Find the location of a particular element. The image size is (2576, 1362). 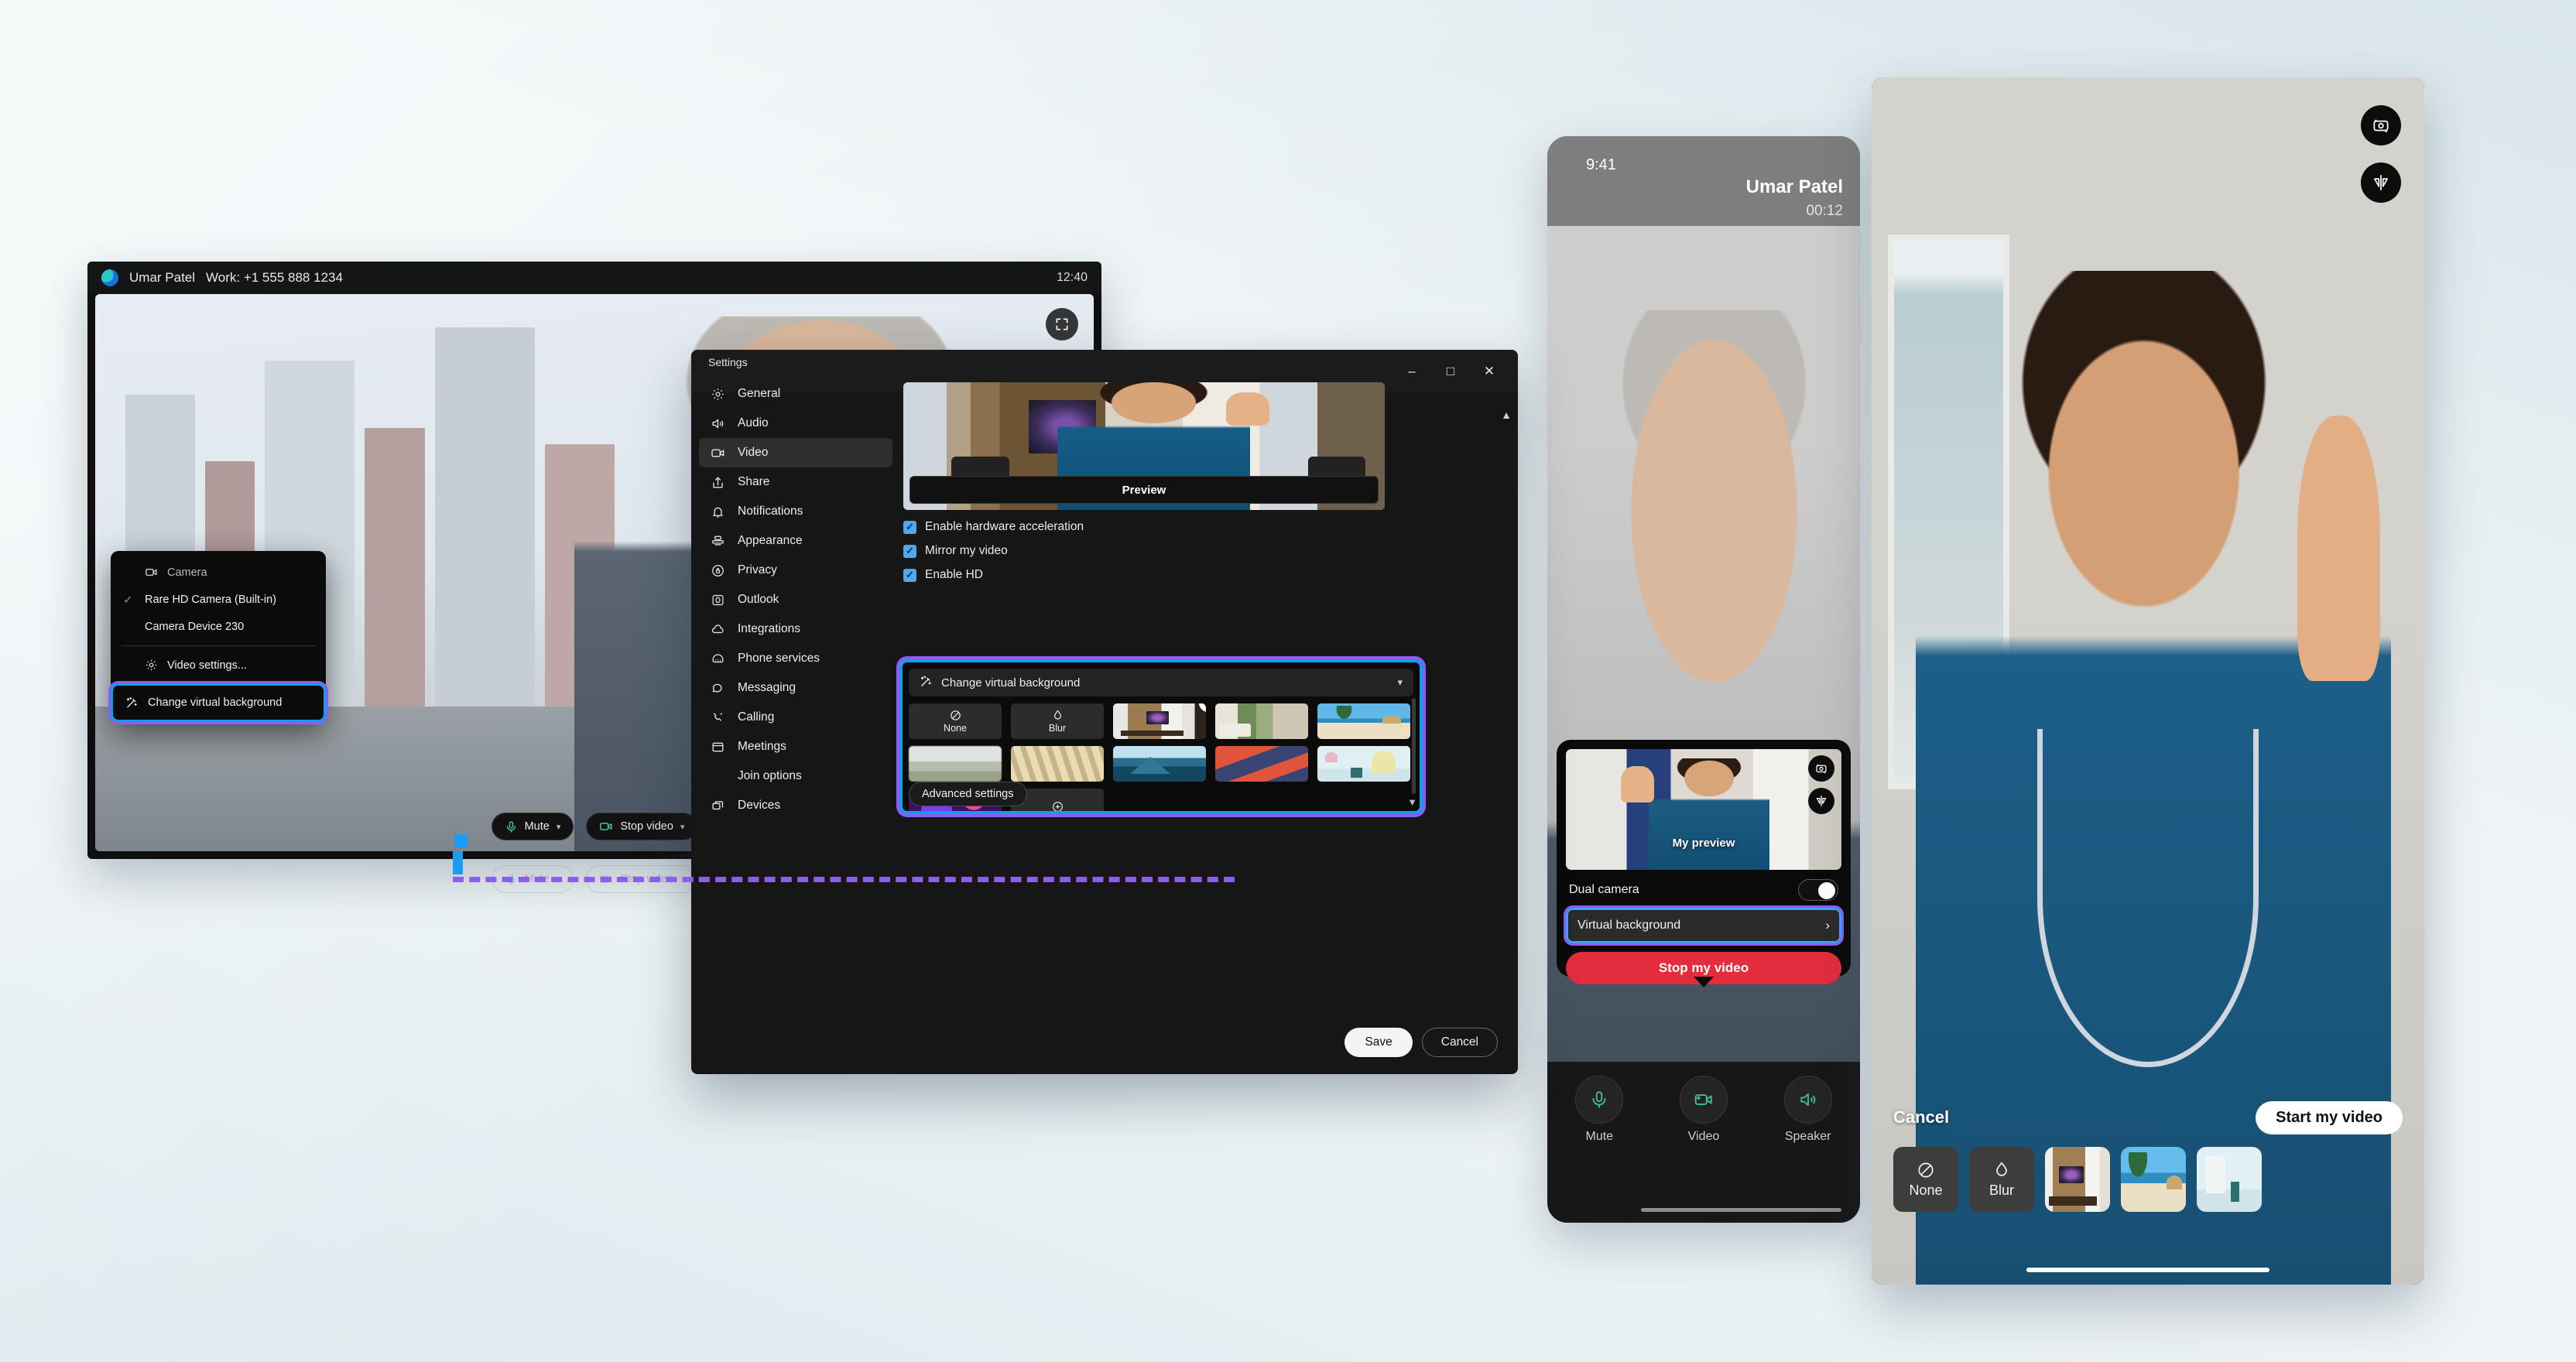

desktop-titlebar: Umar Patel Work: +1 555 888 1234 12:40 is located at coordinates (594, 278).